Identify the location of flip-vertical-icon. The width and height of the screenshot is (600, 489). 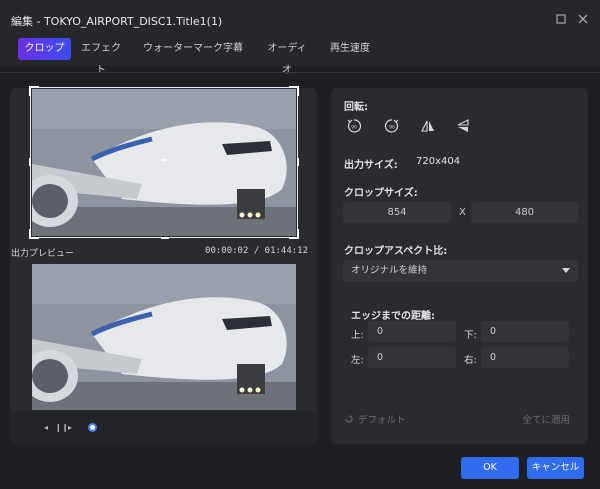
(463, 126).